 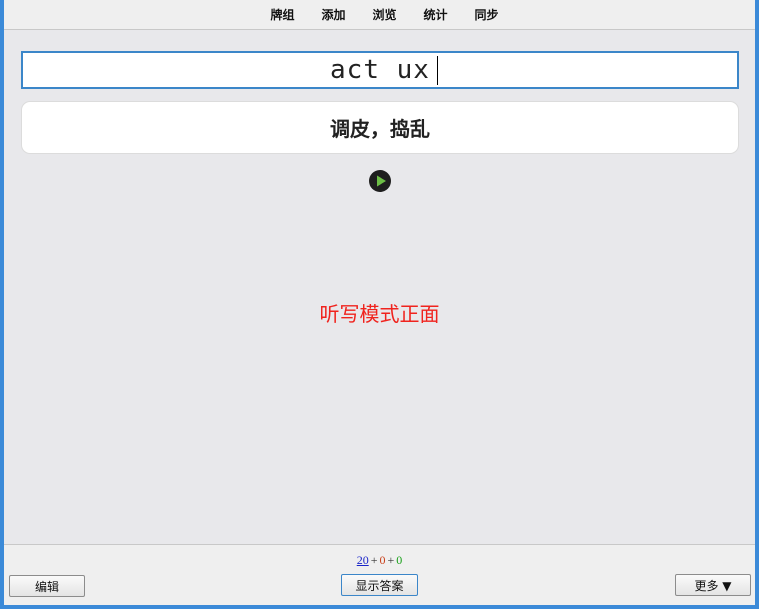 I want to click on count-new: 20, so click(x=362, y=560).